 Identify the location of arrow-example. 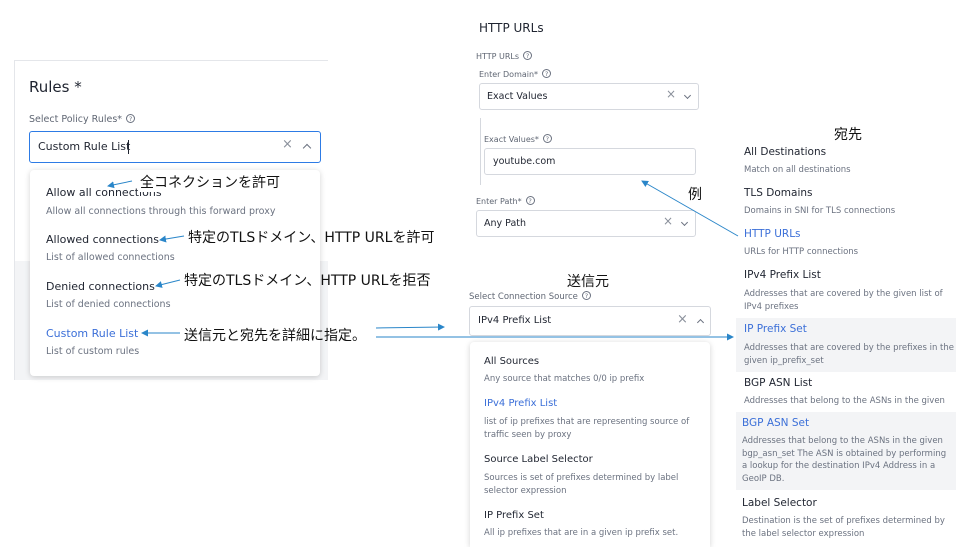
(690, 208).